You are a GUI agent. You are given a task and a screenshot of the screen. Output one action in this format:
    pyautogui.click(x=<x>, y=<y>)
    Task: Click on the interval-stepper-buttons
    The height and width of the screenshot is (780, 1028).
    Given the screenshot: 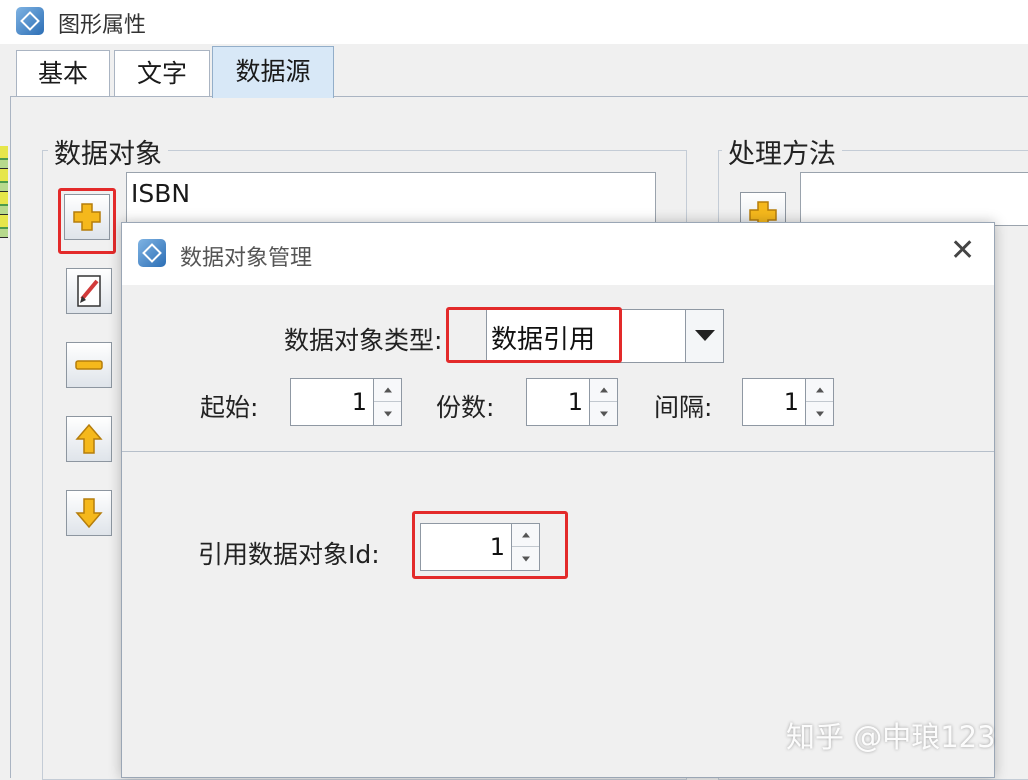 What is the action you would take?
    pyautogui.click(x=819, y=402)
    